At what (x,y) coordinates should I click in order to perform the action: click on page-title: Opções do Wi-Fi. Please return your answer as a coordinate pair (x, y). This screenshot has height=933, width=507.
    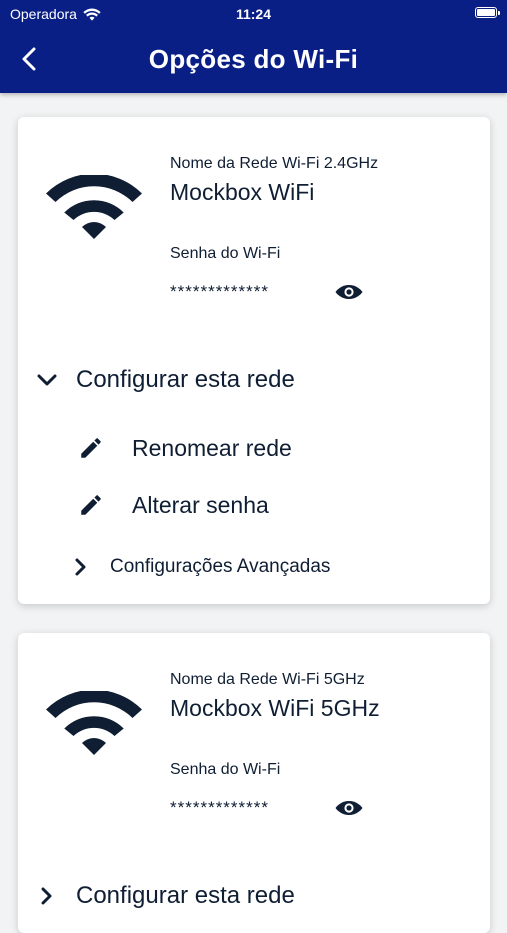
    Looking at the image, I should click on (253, 59).